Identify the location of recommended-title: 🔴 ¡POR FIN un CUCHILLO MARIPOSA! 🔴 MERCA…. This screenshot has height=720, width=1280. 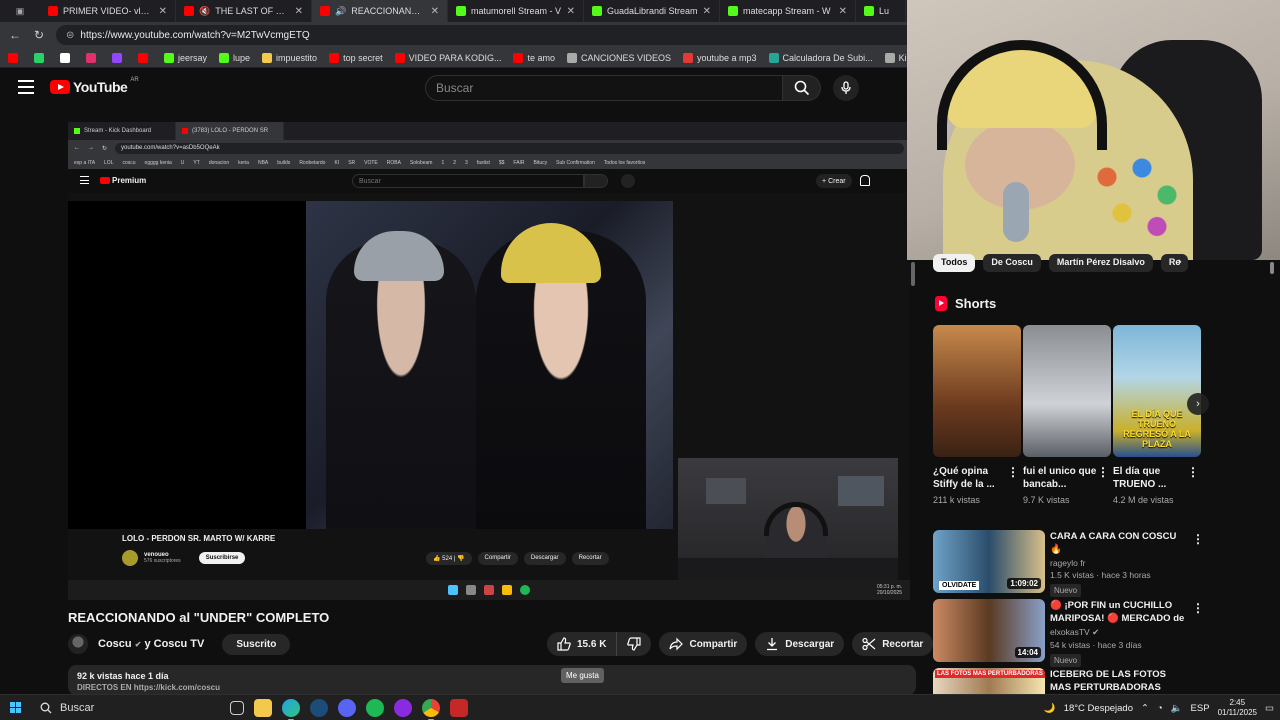
(1119, 612).